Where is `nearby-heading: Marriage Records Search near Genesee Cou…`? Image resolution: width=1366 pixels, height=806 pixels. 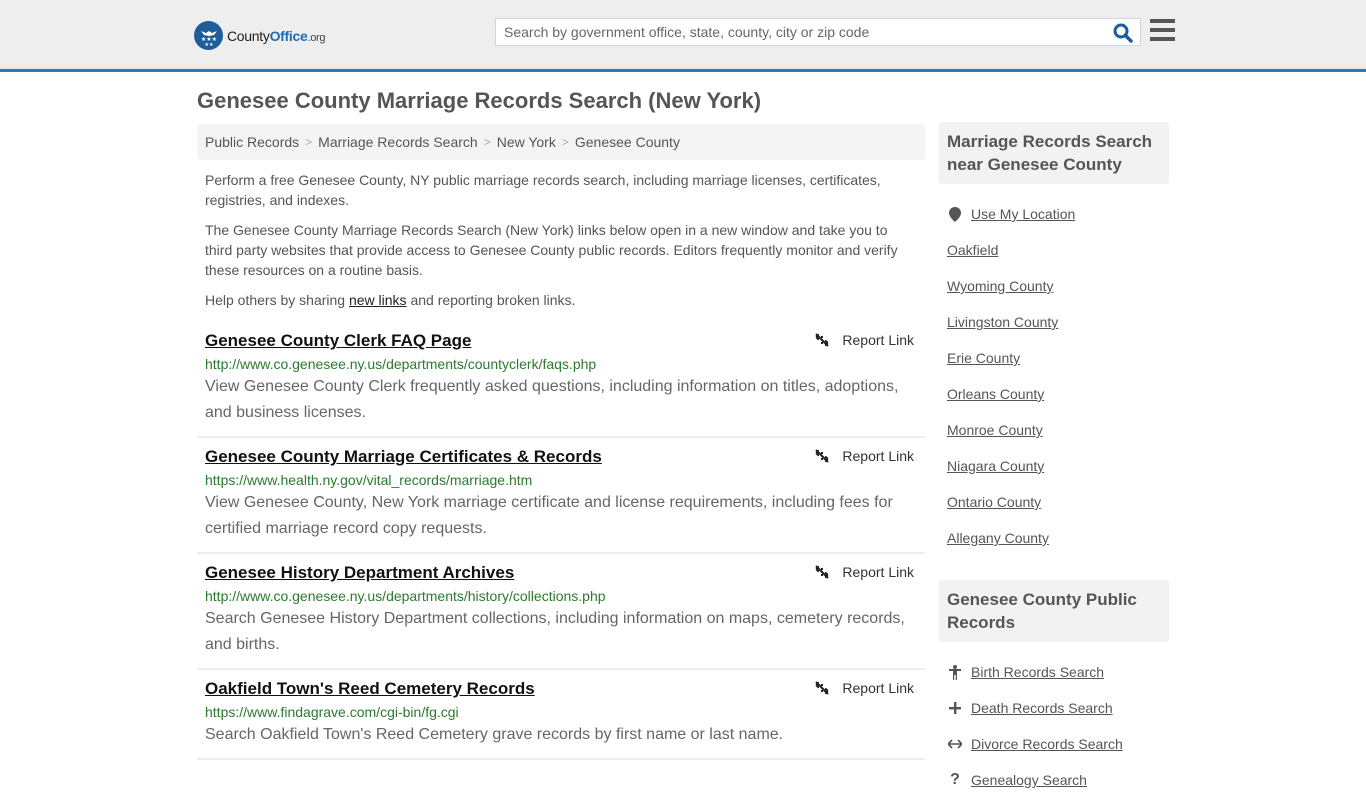
nearby-heading: Marriage Records Search near Genesee Cou… is located at coordinates (1054, 153).